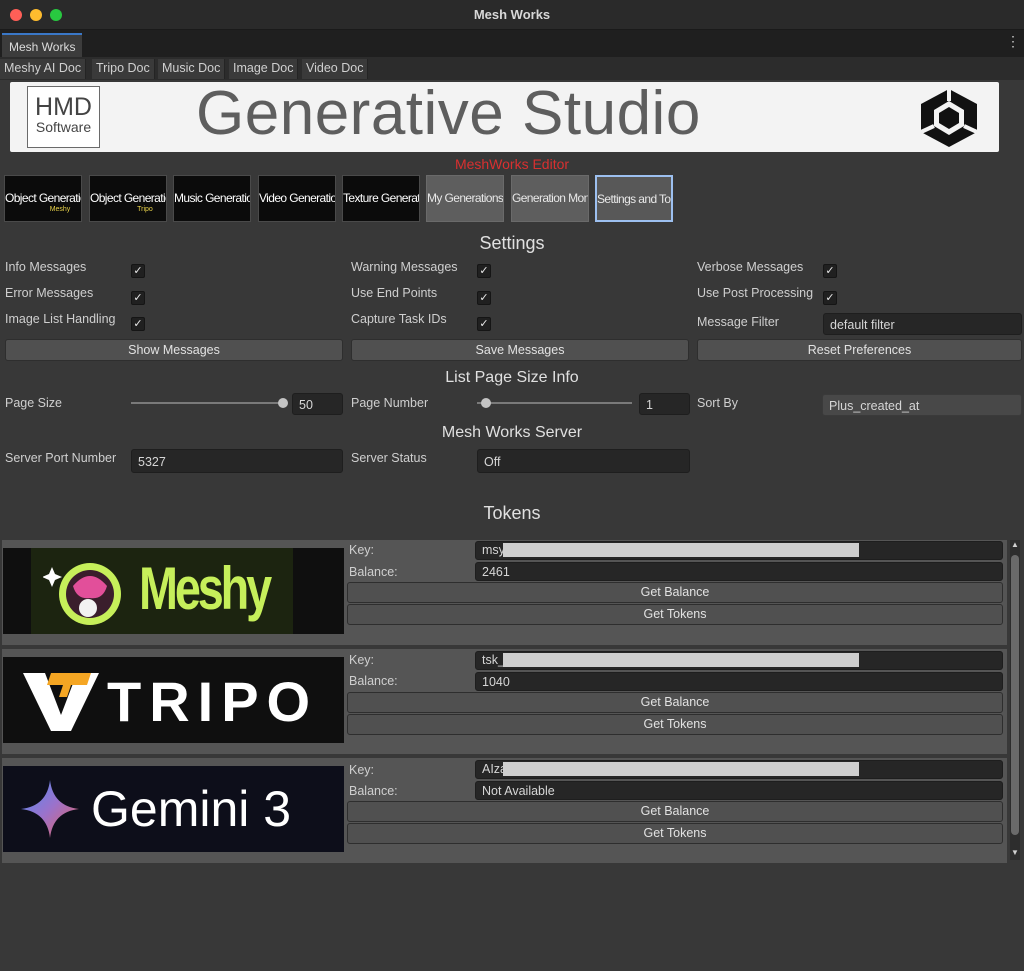 This screenshot has height=971, width=1024. I want to click on server-status-field: Off, so click(583, 461).